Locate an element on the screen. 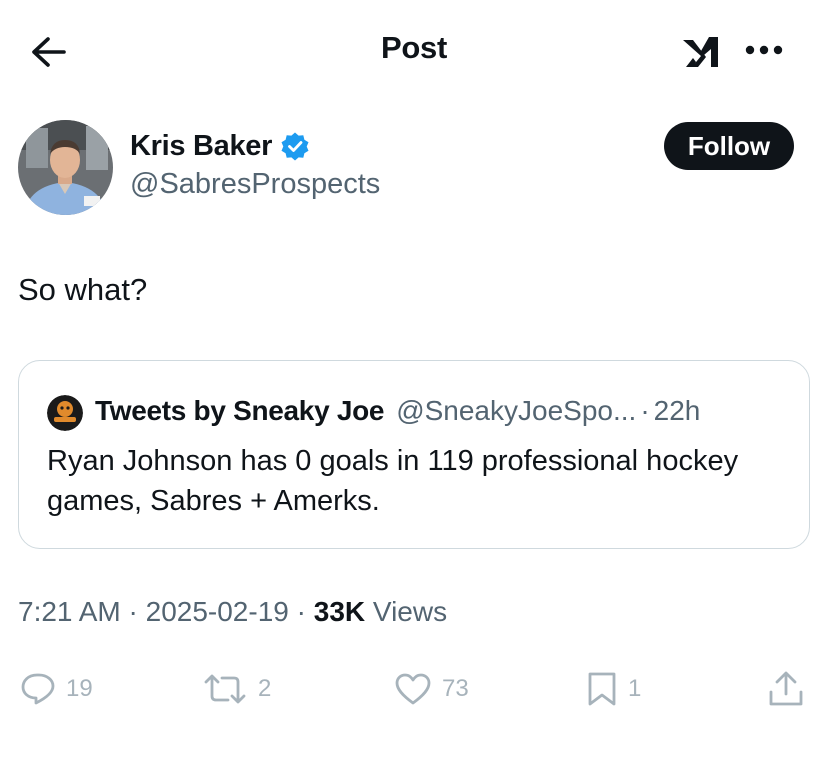  post-date: 2025-02-19 is located at coordinates (217, 611).